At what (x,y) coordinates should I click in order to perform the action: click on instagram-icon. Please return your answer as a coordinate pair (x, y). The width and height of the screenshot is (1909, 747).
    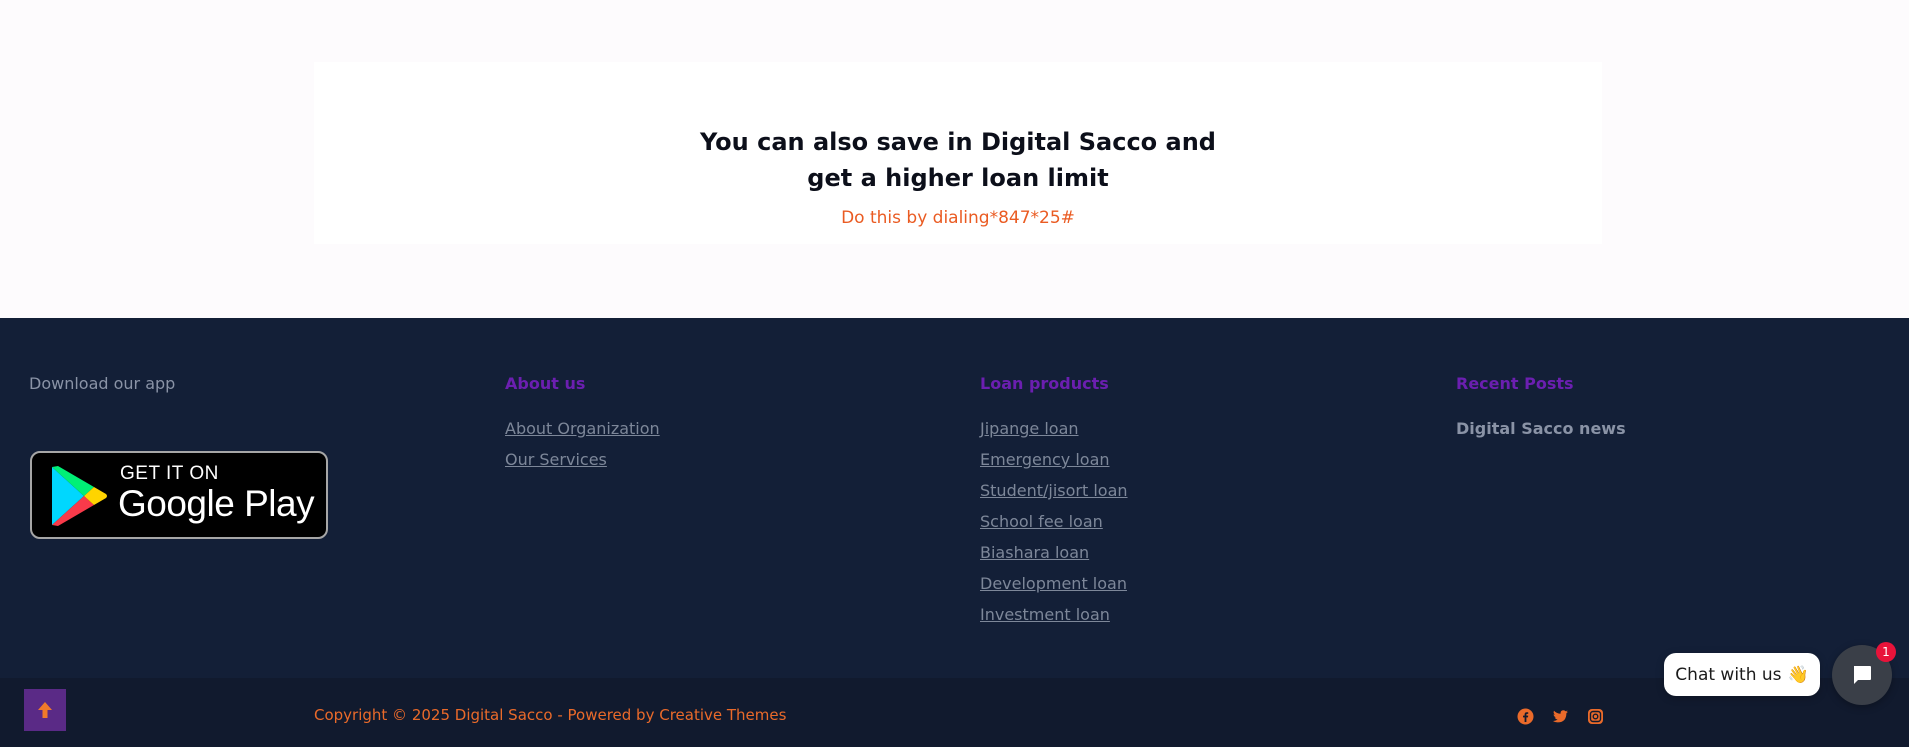
    Looking at the image, I should click on (1595, 716).